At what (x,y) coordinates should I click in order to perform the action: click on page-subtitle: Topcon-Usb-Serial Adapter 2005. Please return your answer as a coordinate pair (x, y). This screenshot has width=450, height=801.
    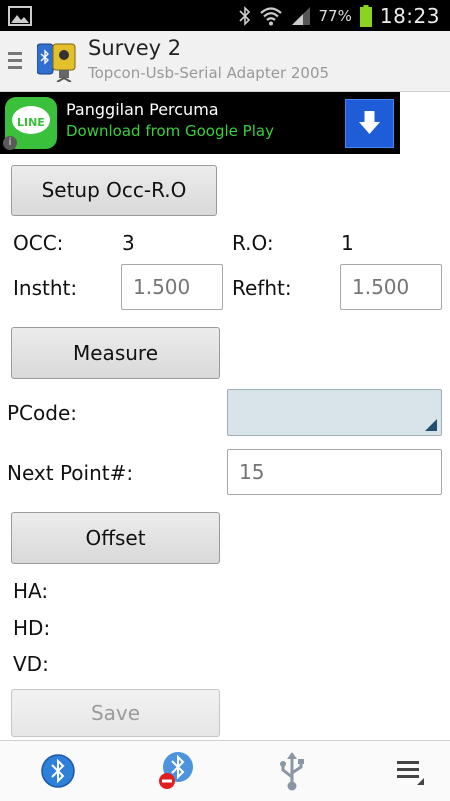
    Looking at the image, I should click on (209, 73).